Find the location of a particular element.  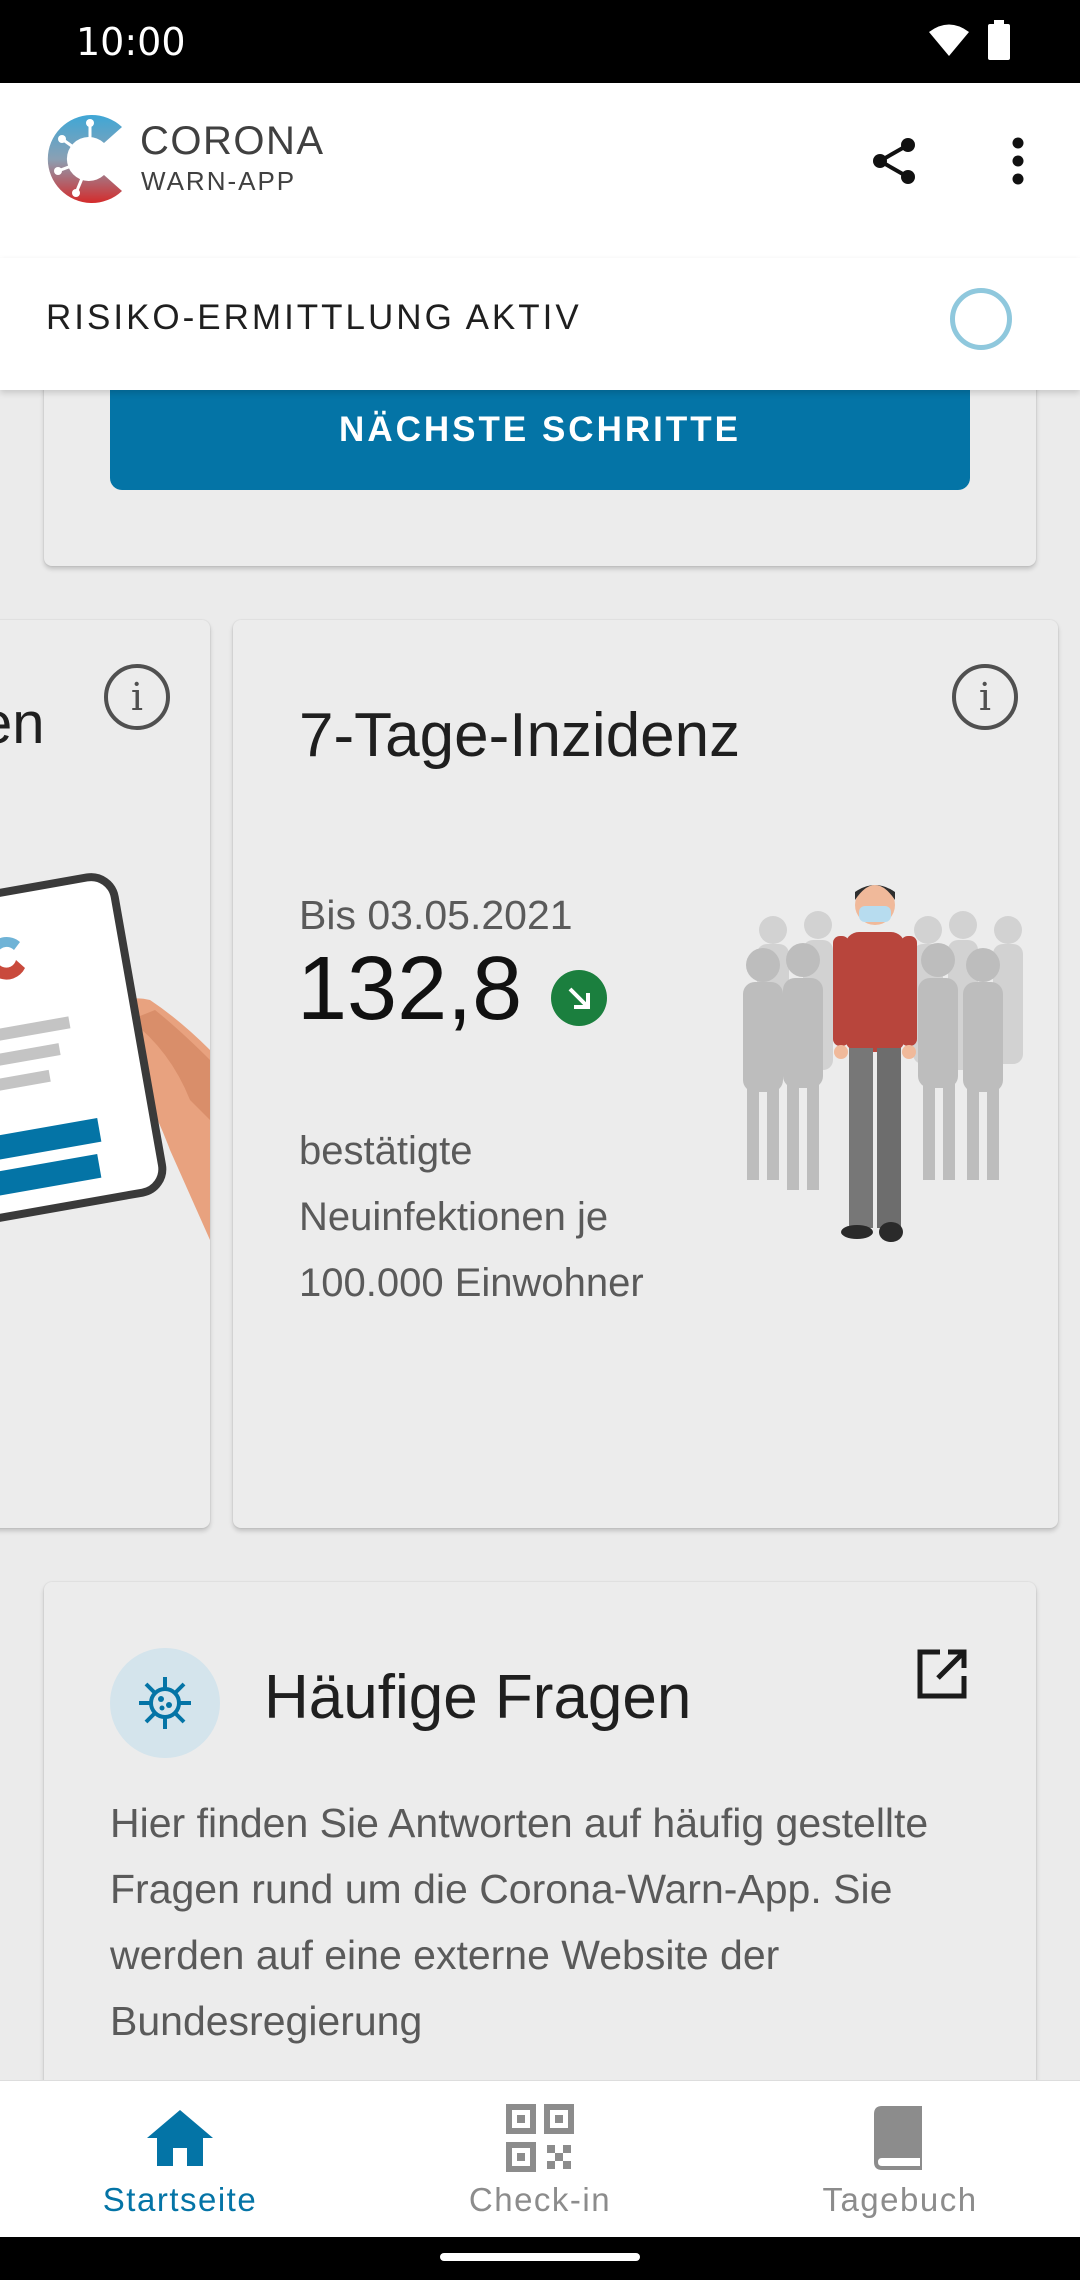

open-external-icon is located at coordinates (942, 1674).